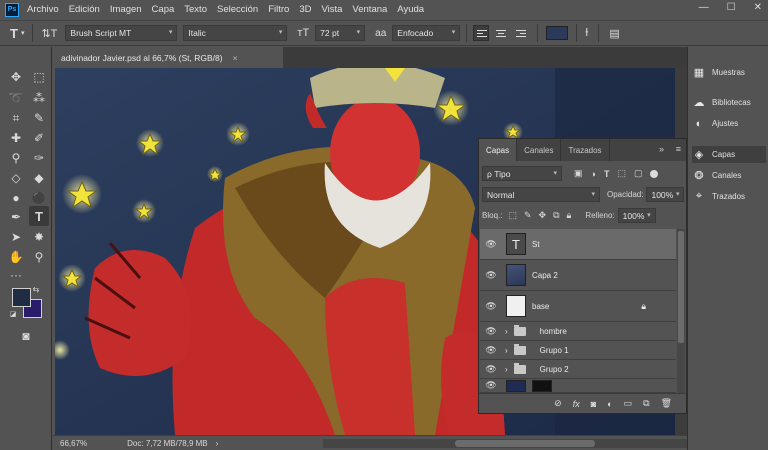 The image size is (768, 450). I want to click on lasso-tool-icon: ➰, so click(16, 98).